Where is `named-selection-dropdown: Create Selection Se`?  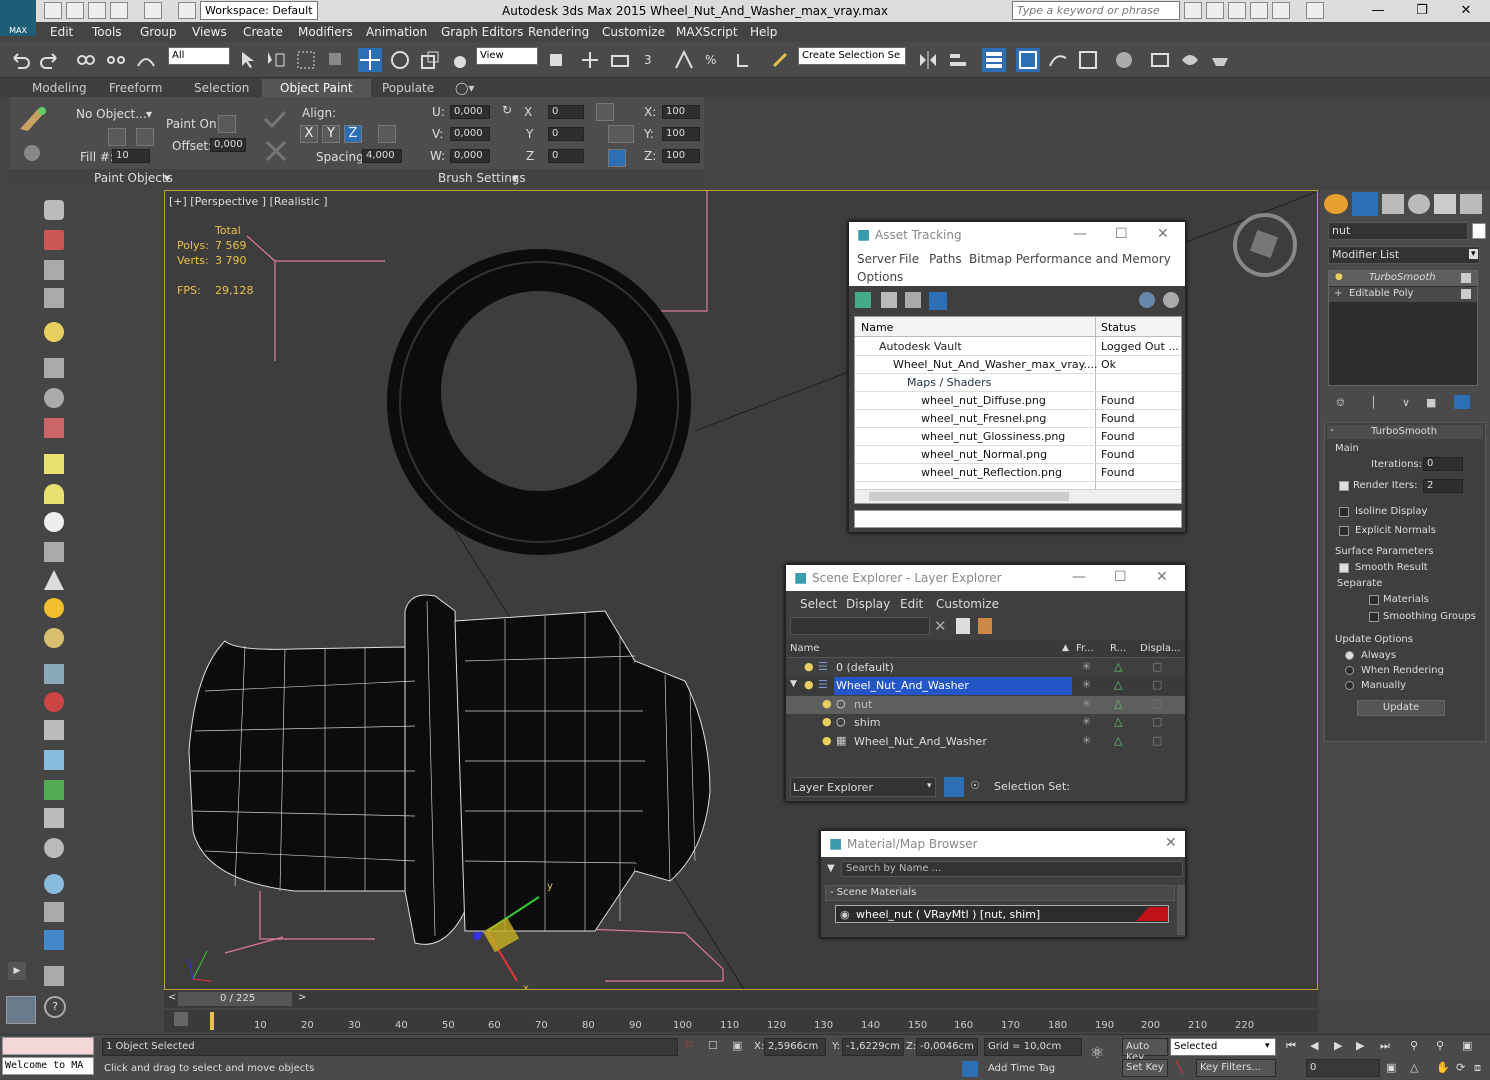 named-selection-dropdown: Create Selection Se is located at coordinates (852, 56).